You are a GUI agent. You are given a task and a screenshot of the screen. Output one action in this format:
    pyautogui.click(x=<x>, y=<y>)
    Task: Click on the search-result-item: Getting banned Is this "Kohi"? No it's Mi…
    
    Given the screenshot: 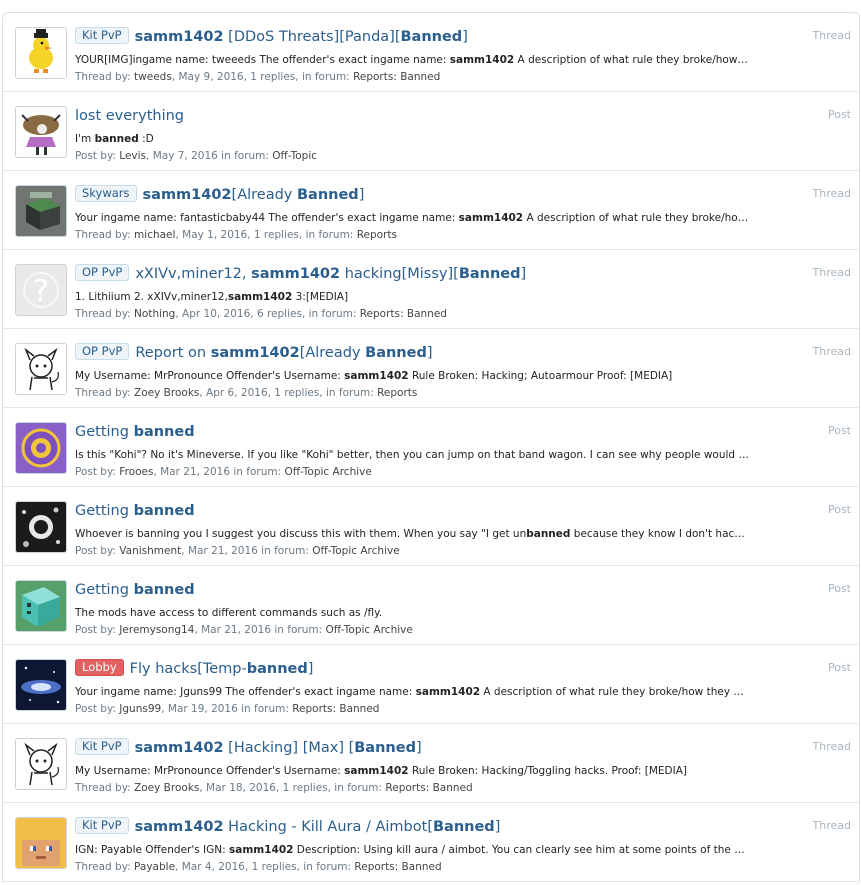 What is the action you would take?
    pyautogui.click(x=431, y=447)
    